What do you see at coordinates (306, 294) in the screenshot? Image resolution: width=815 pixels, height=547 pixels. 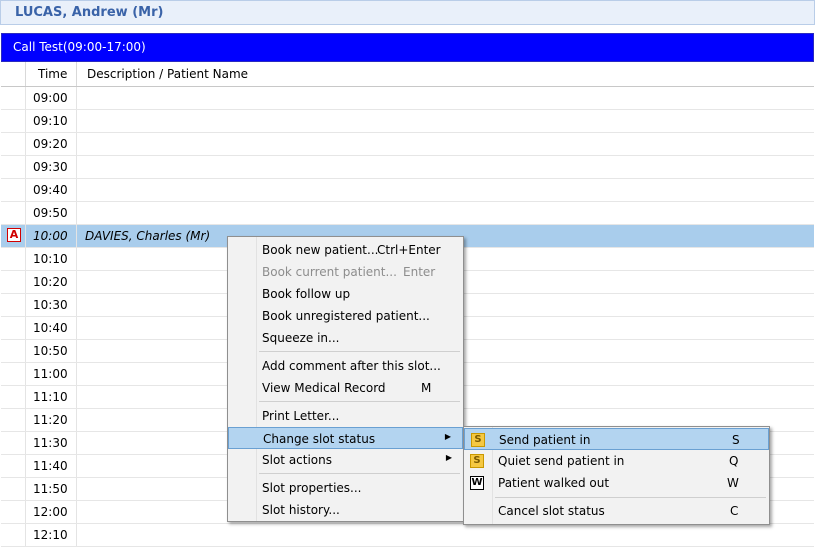 I see `menu-item-label: Book follow up` at bounding box center [306, 294].